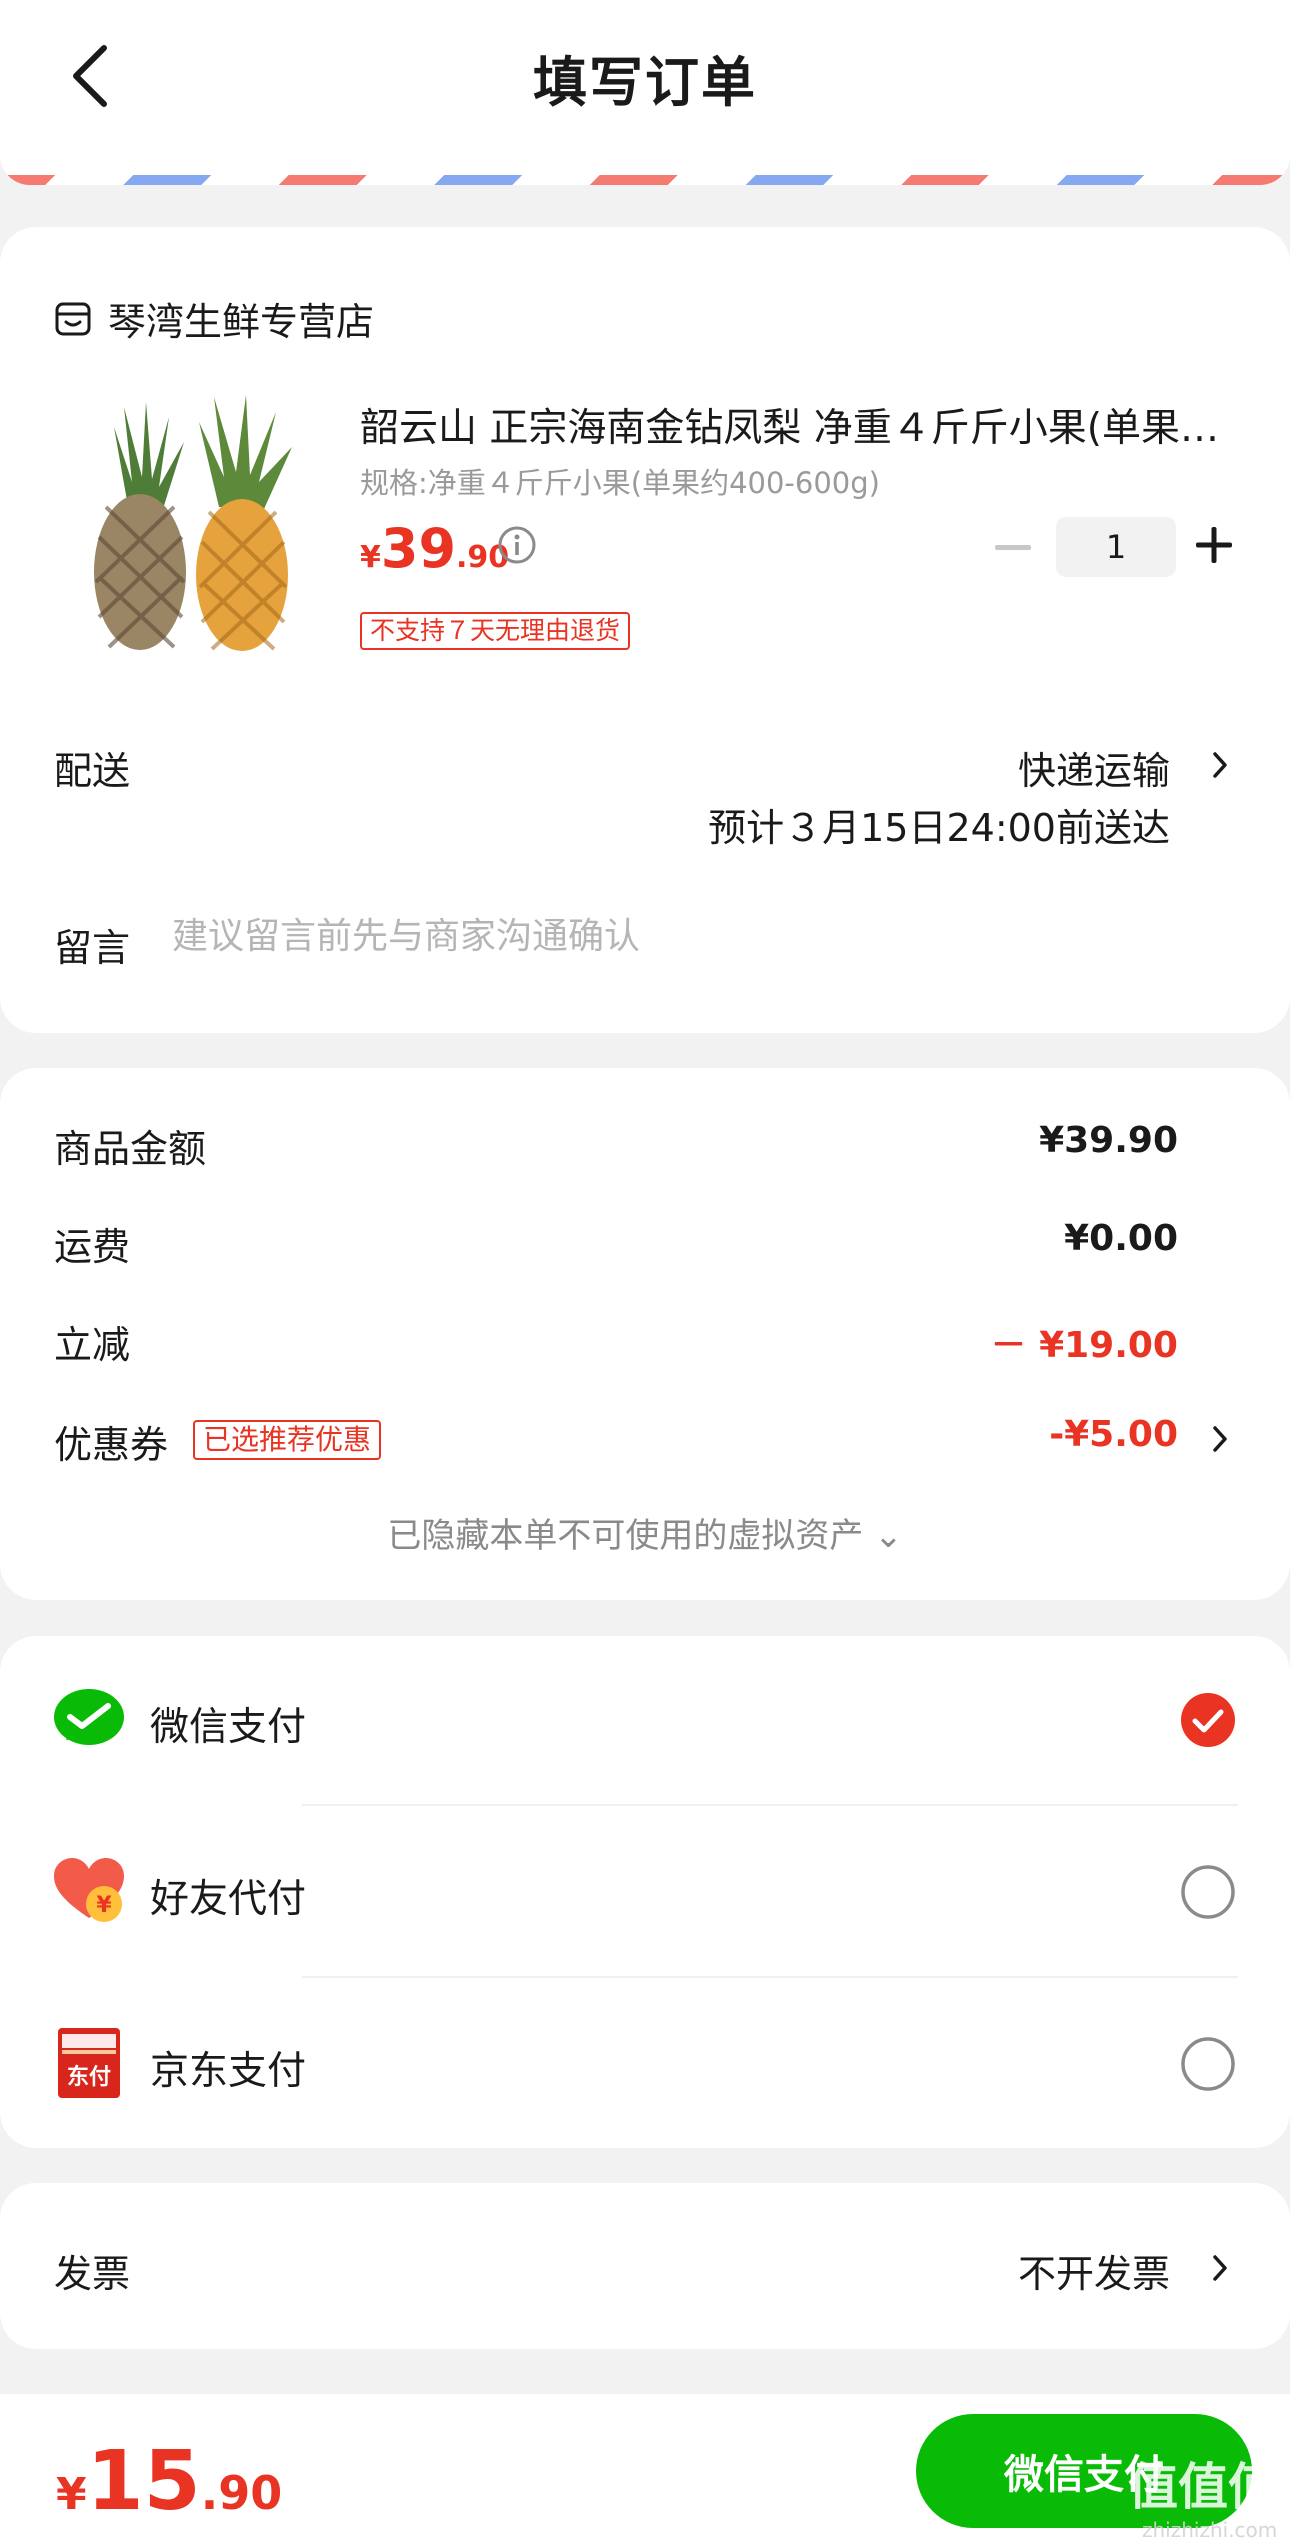  What do you see at coordinates (143, 2481) in the screenshot?
I see `total-integer: 15` at bounding box center [143, 2481].